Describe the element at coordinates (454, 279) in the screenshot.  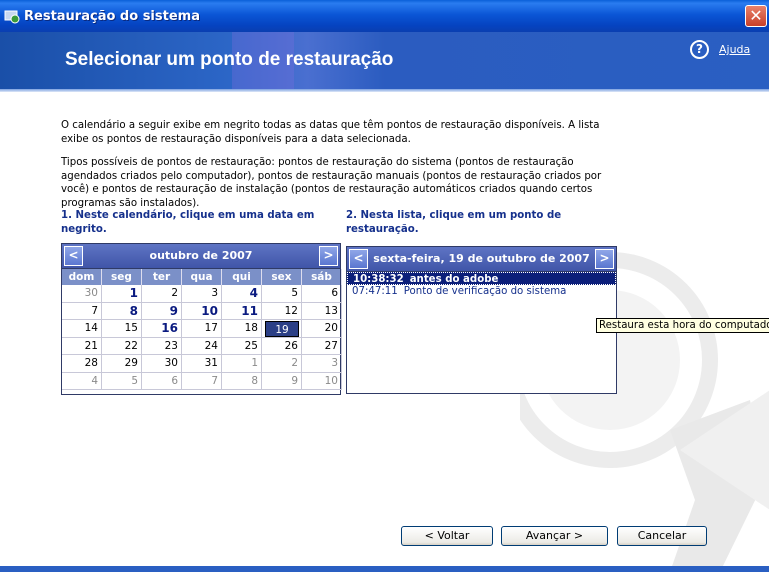
I see `restore-point-label: antes do adobe` at that location.